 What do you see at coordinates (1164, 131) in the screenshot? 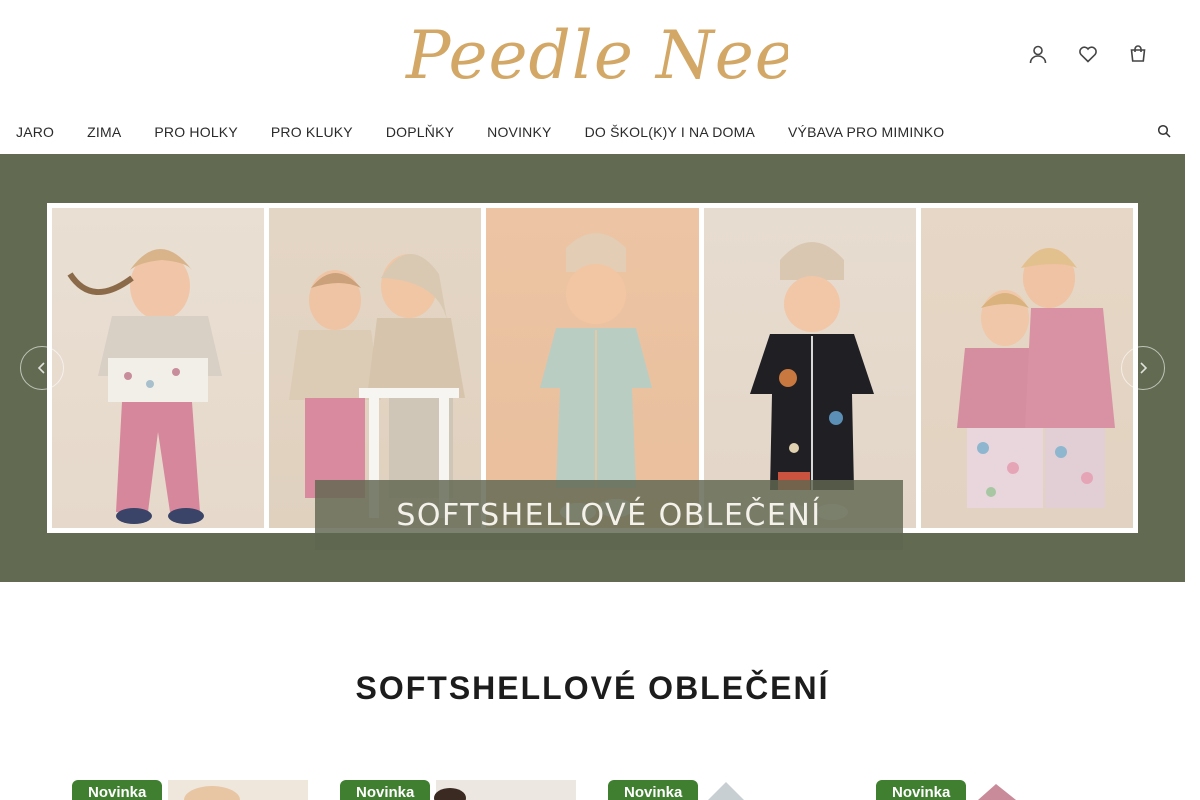
I see `search-icon` at bounding box center [1164, 131].